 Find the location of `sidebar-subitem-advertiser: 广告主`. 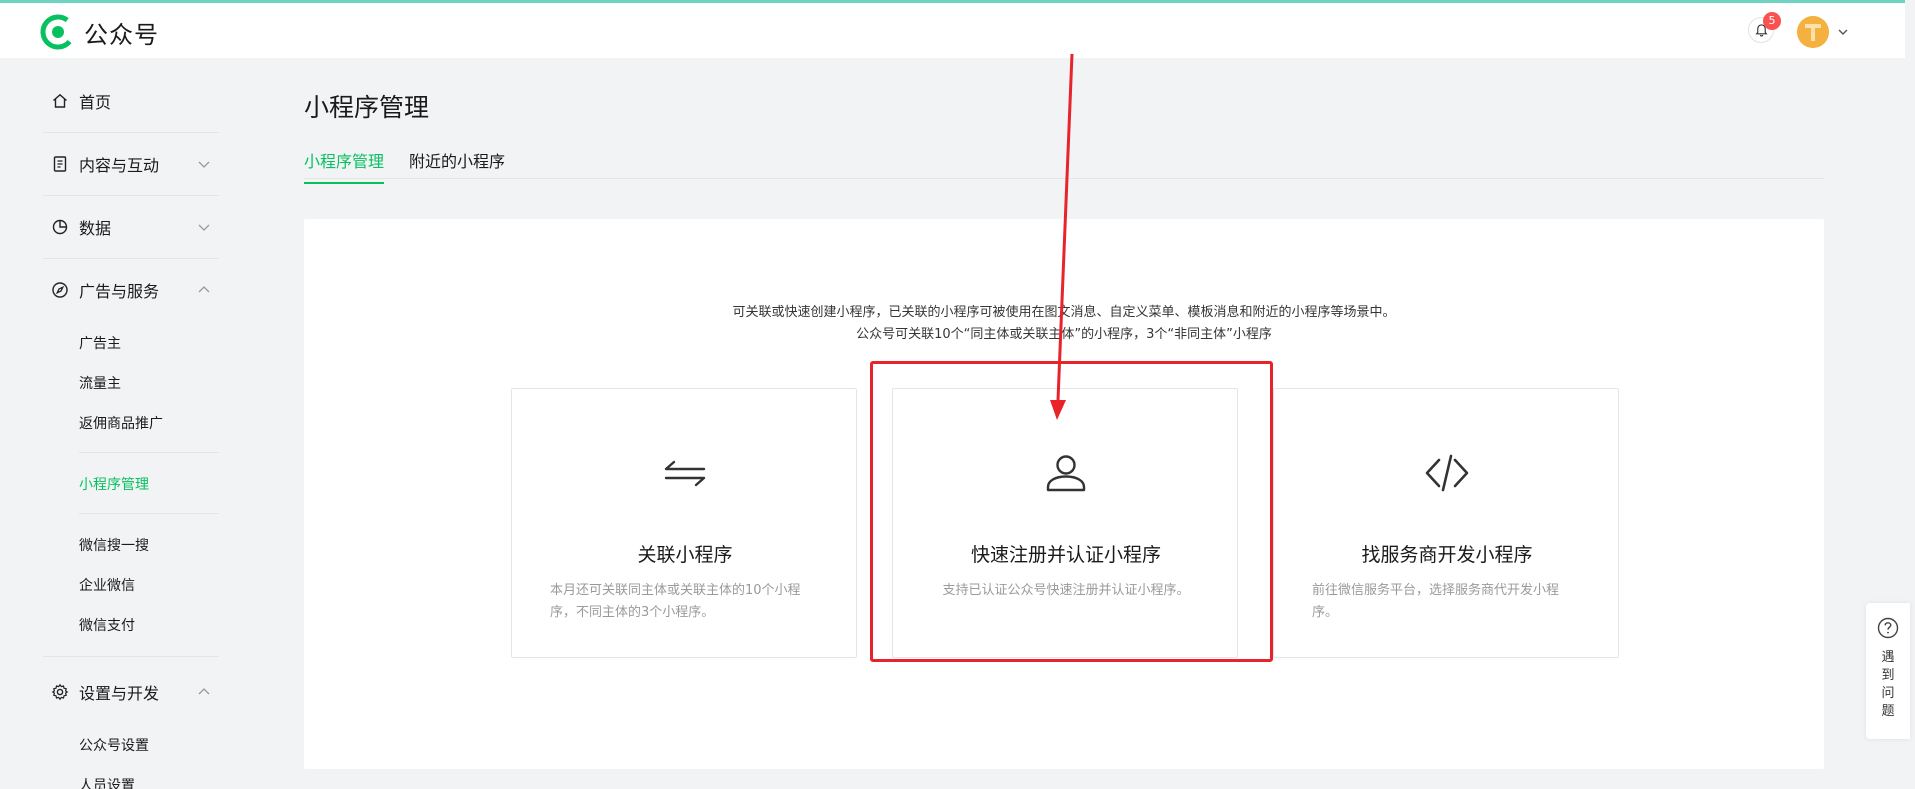

sidebar-subitem-advertiser: 广告主 is located at coordinates (100, 343).